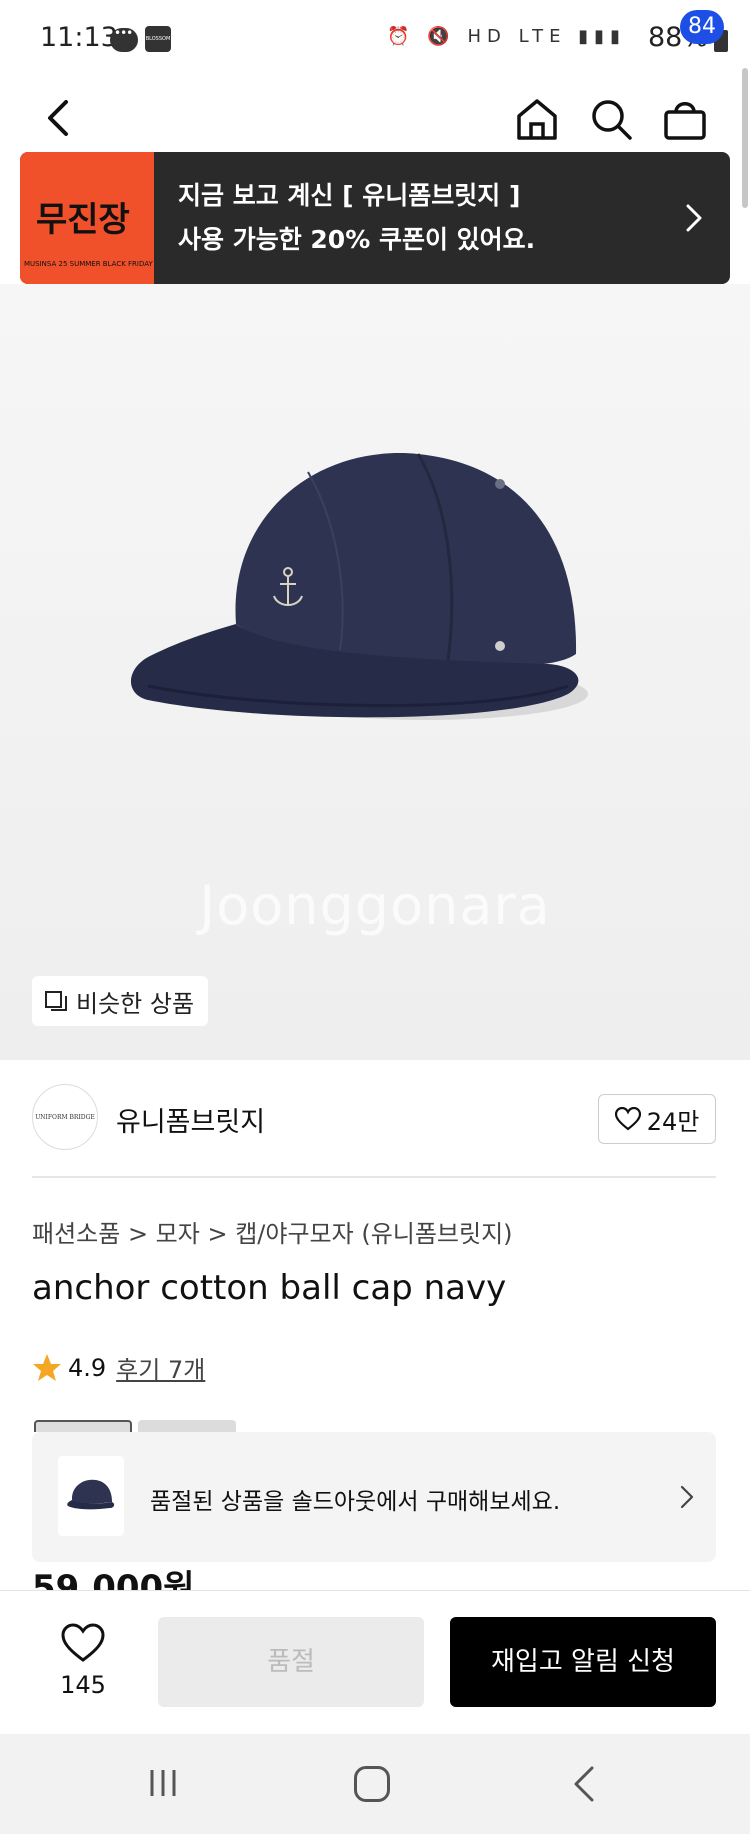 This screenshot has height=1834, width=750. I want to click on category-breadcrumb: 패션소품 > 모자 > 캡/야구모자 (유니폼브릿지), so click(272, 1231).